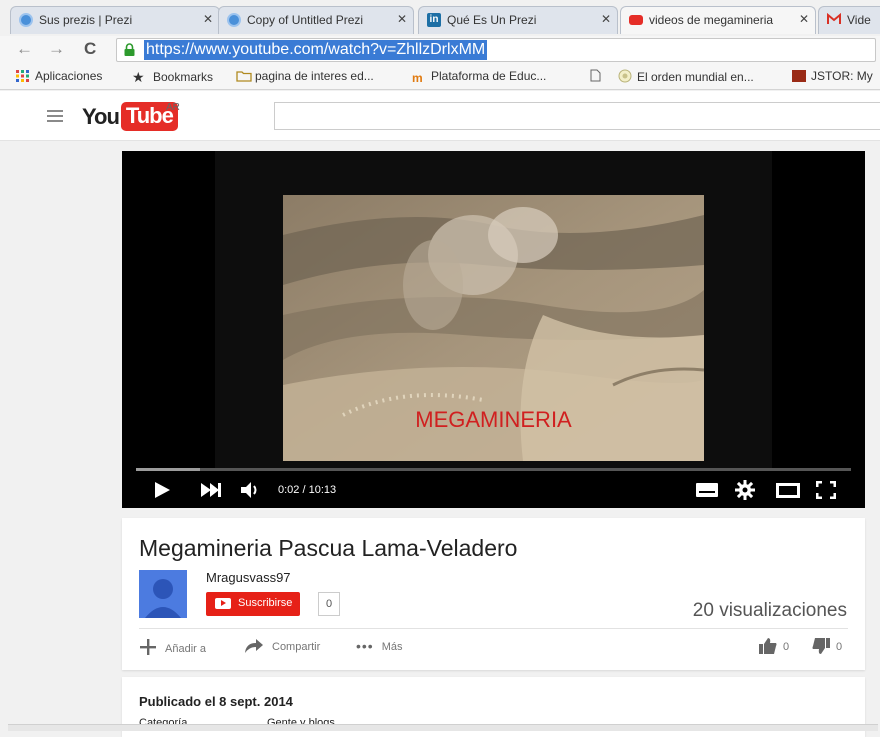 The height and width of the screenshot is (737, 880). I want to click on subtitles-icon, so click(707, 490).